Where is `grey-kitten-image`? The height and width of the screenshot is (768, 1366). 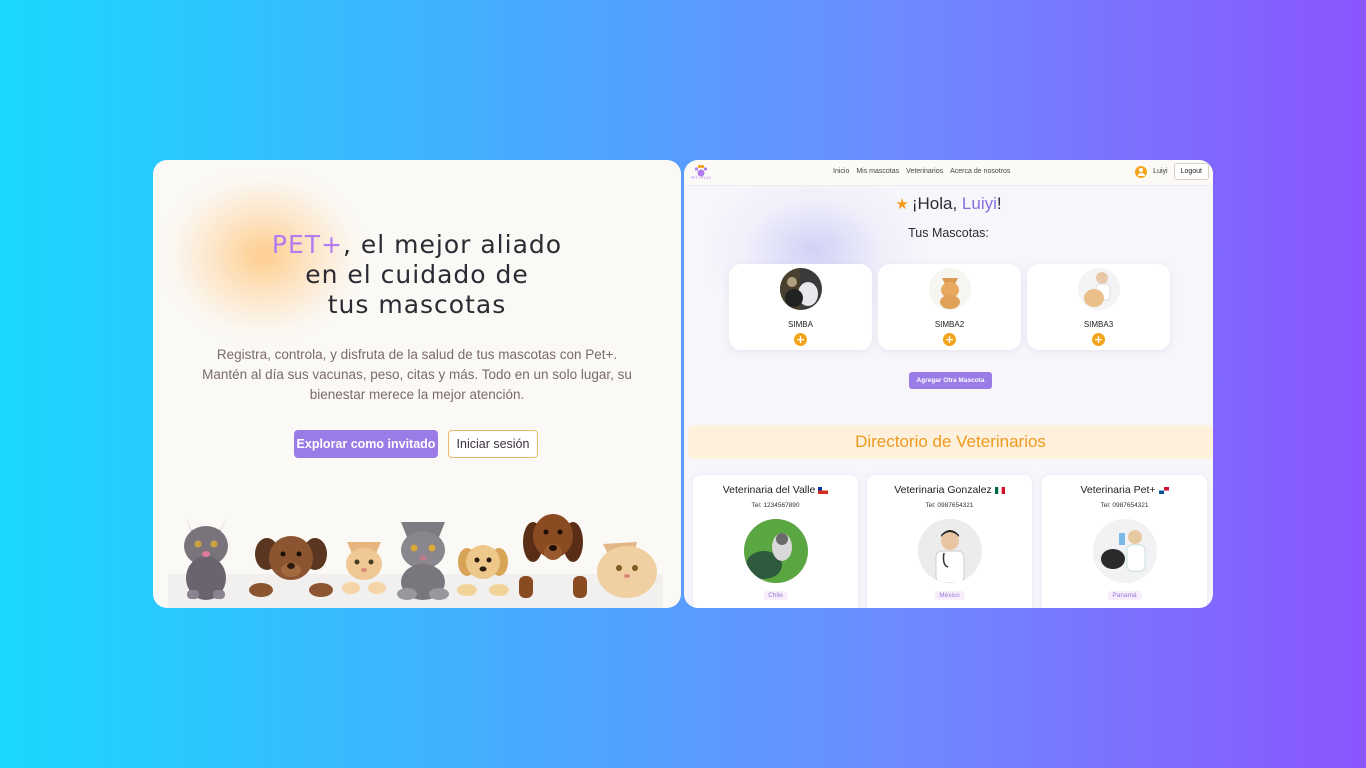 grey-kitten-image is located at coordinates (206, 558).